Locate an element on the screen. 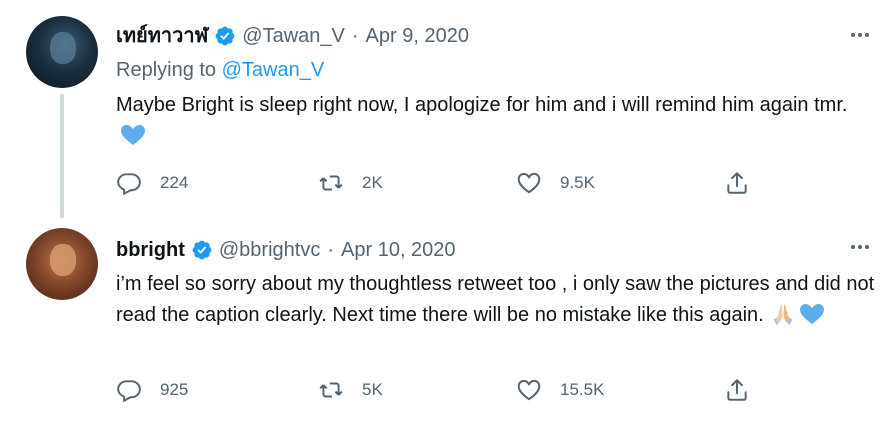 This screenshot has width=896, height=425. like-button: 15.5K is located at coordinates (560, 390).